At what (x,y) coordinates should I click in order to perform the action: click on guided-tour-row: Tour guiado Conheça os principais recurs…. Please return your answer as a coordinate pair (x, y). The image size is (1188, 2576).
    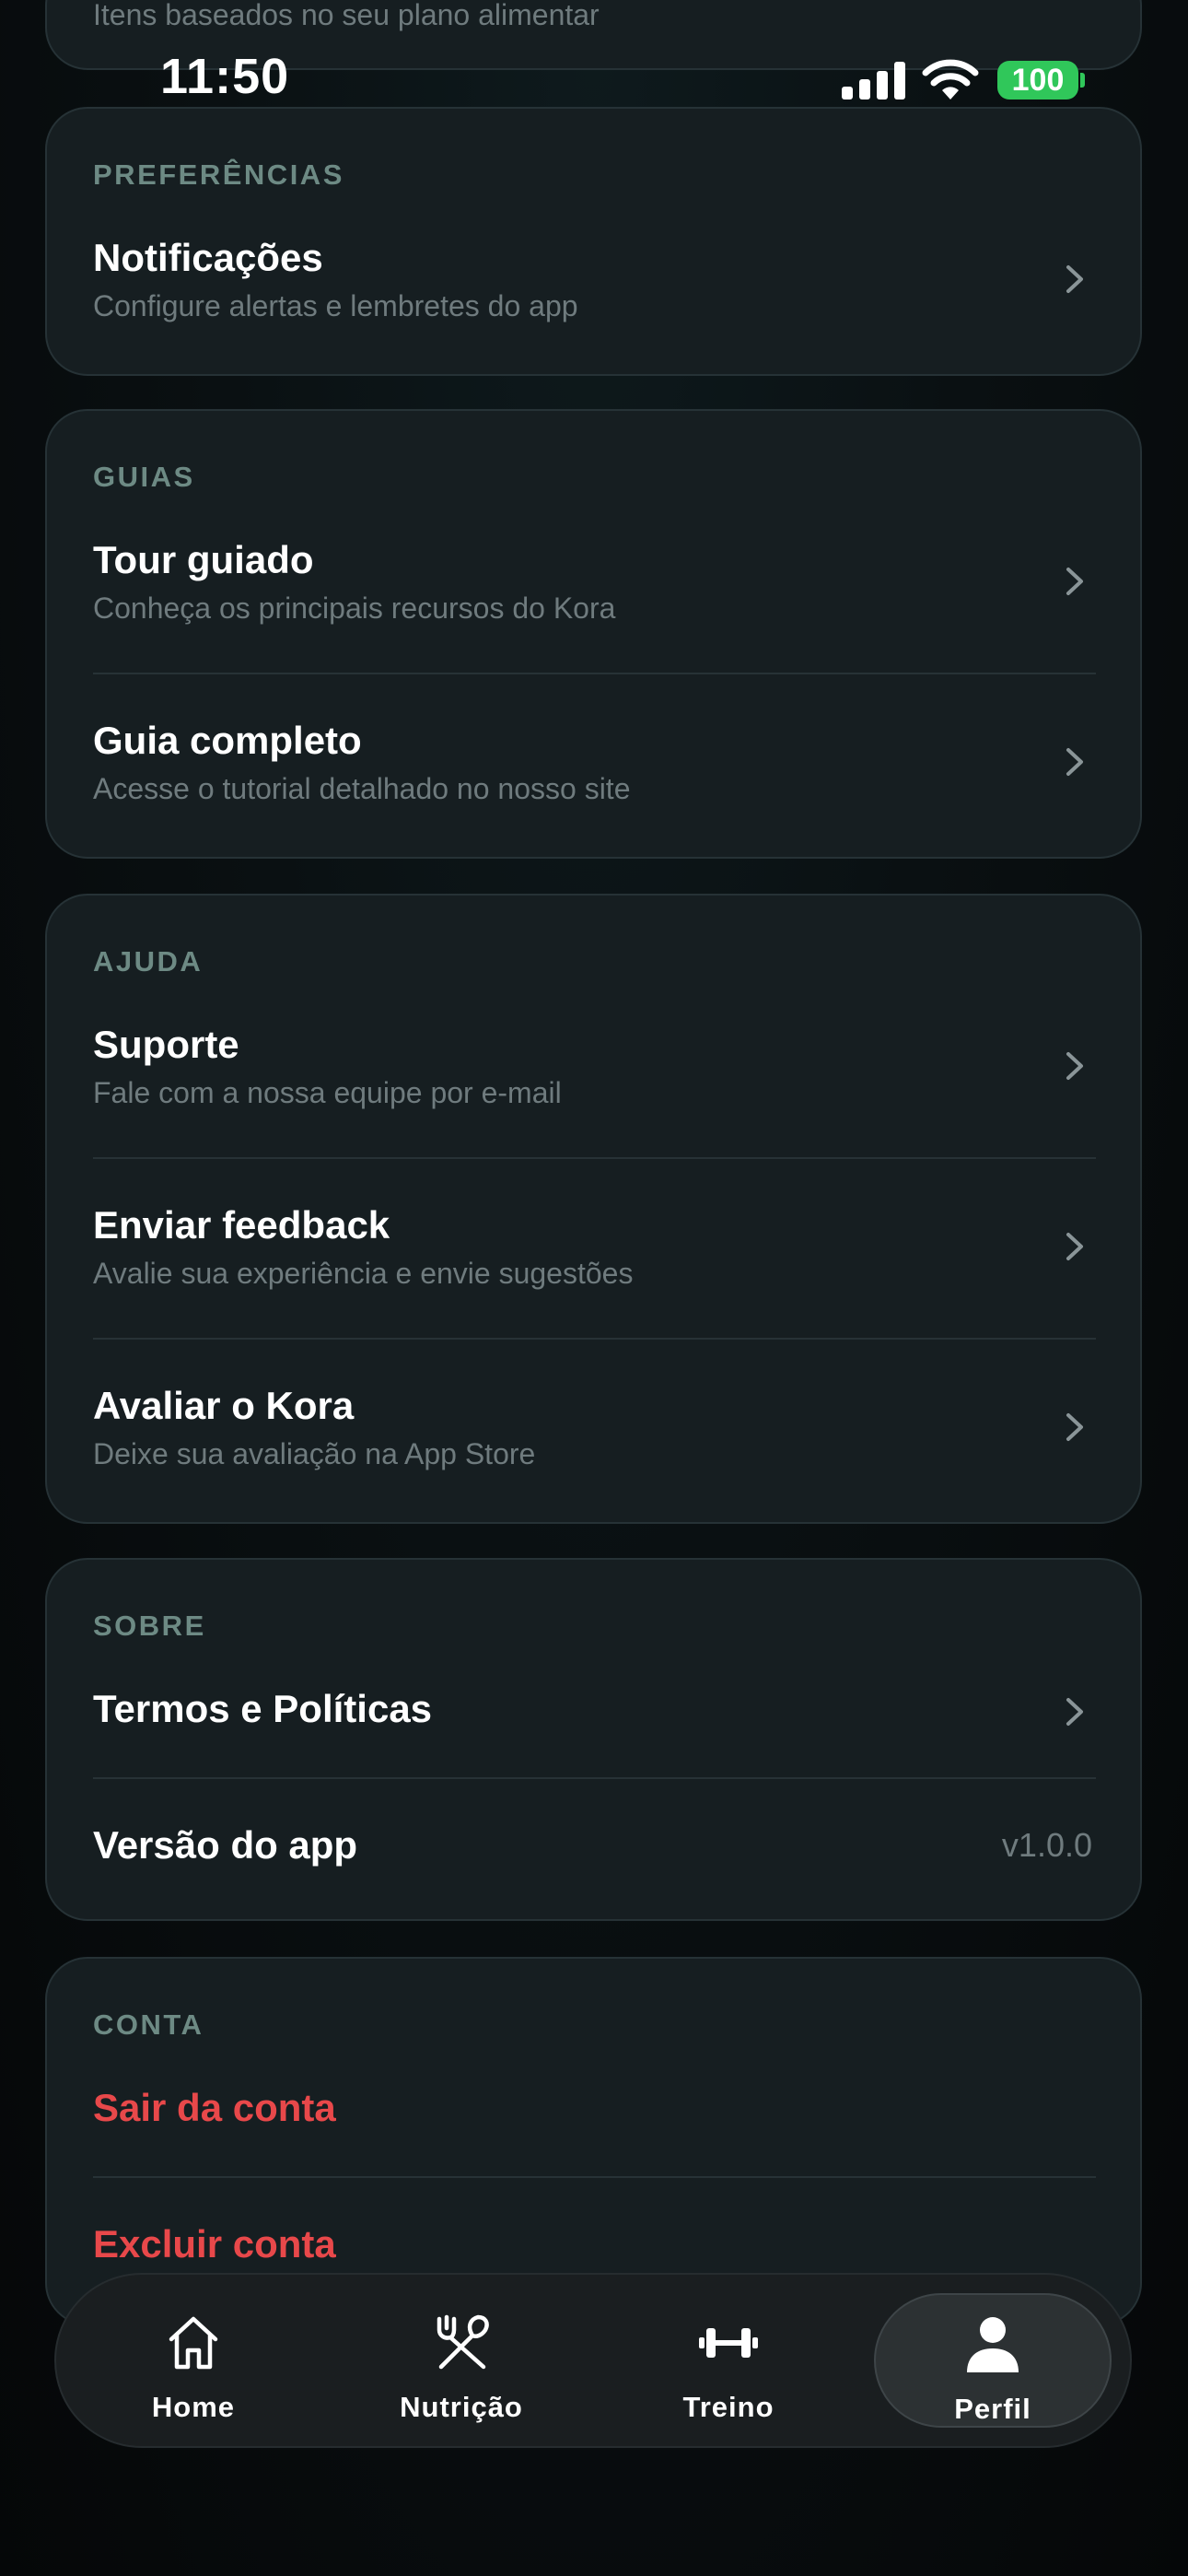
    Looking at the image, I should click on (593, 595).